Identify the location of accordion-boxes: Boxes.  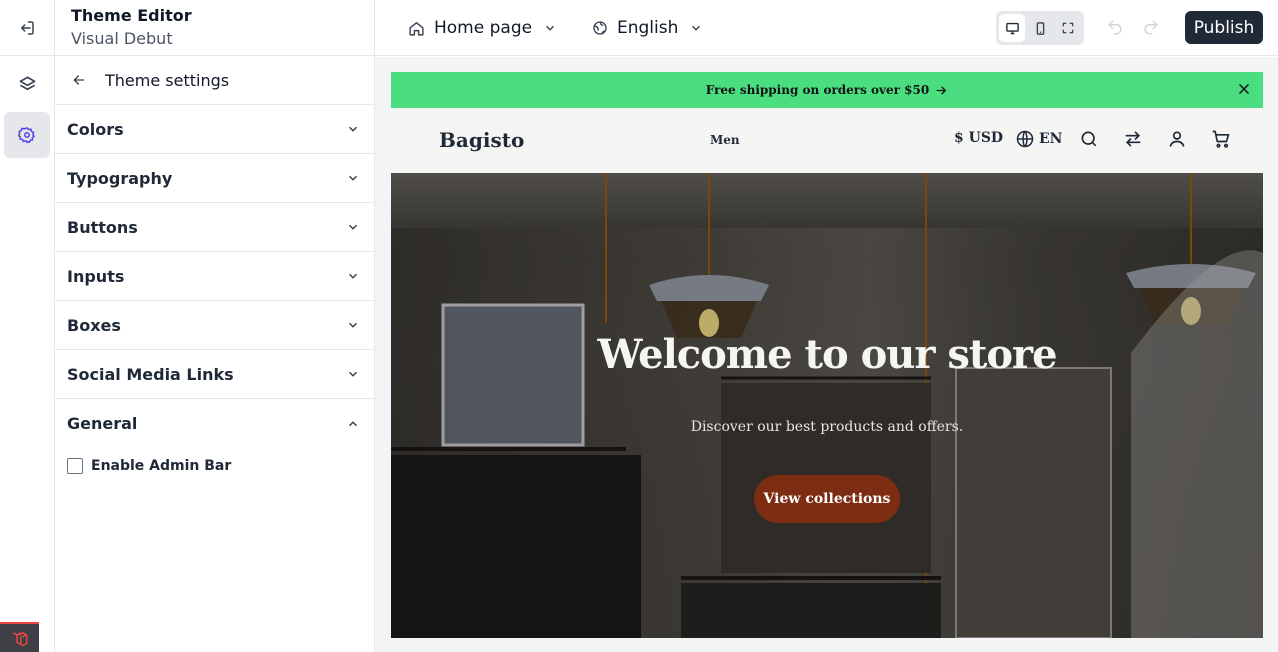
(214, 325).